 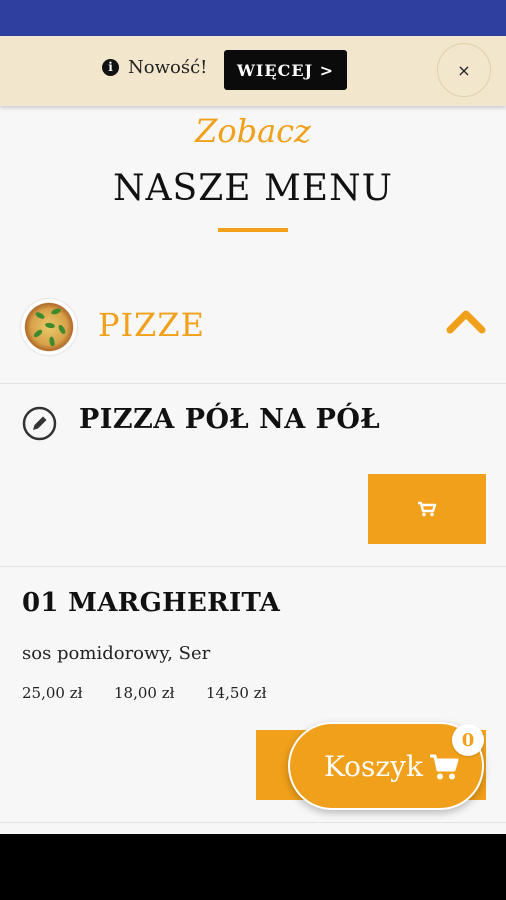 What do you see at coordinates (49, 327) in the screenshot?
I see `pizza-thumbnail` at bounding box center [49, 327].